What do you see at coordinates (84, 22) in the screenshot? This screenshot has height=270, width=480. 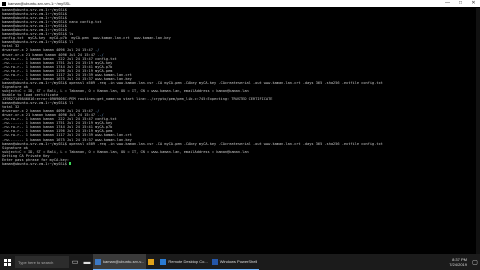 I see `shell-command: nano config.txt` at bounding box center [84, 22].